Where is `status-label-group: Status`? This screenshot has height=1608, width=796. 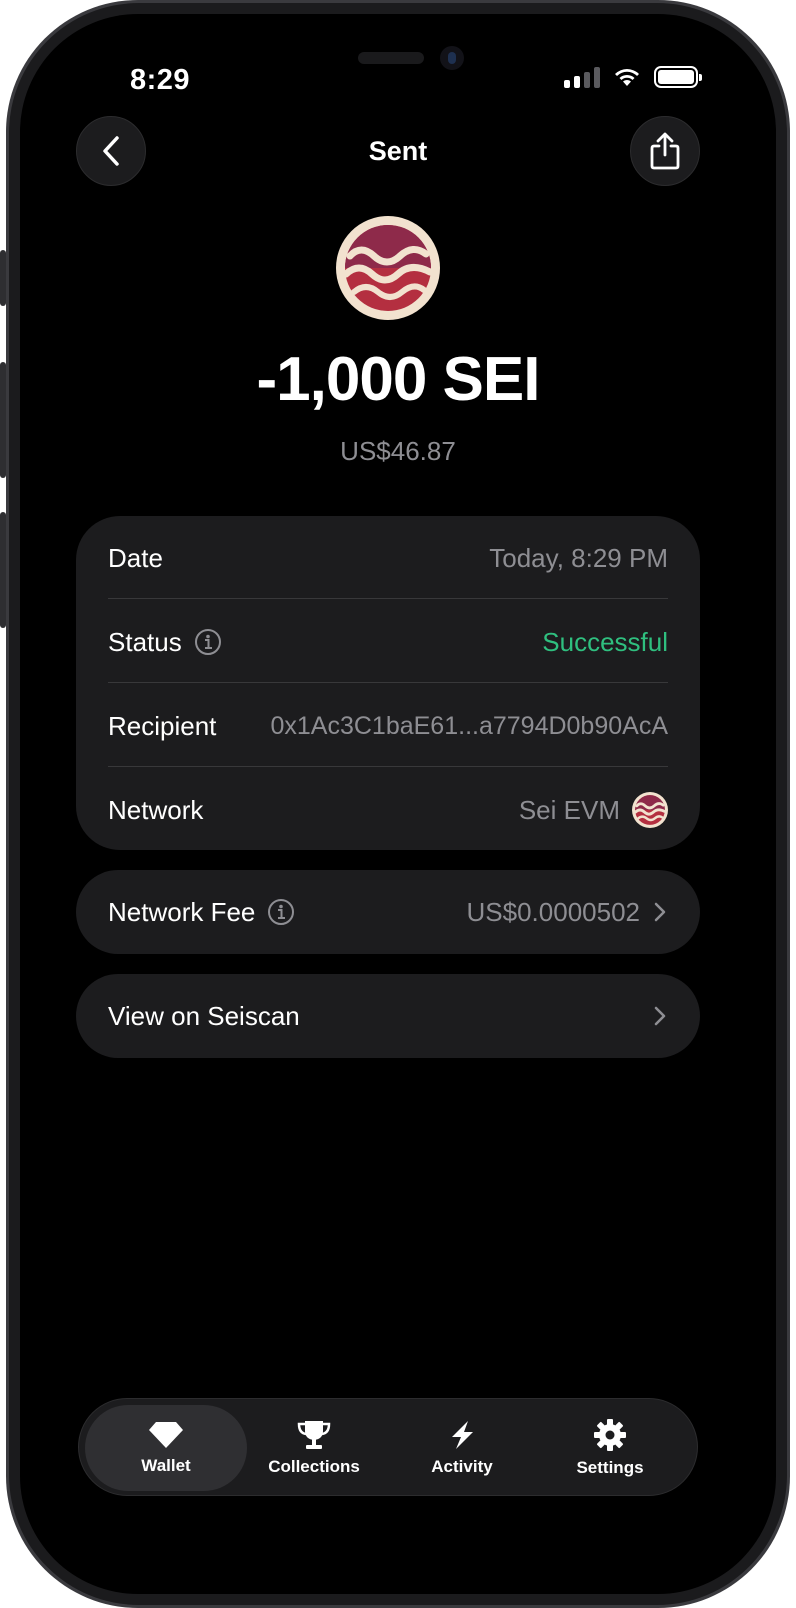 status-label-group: Status is located at coordinates (165, 642).